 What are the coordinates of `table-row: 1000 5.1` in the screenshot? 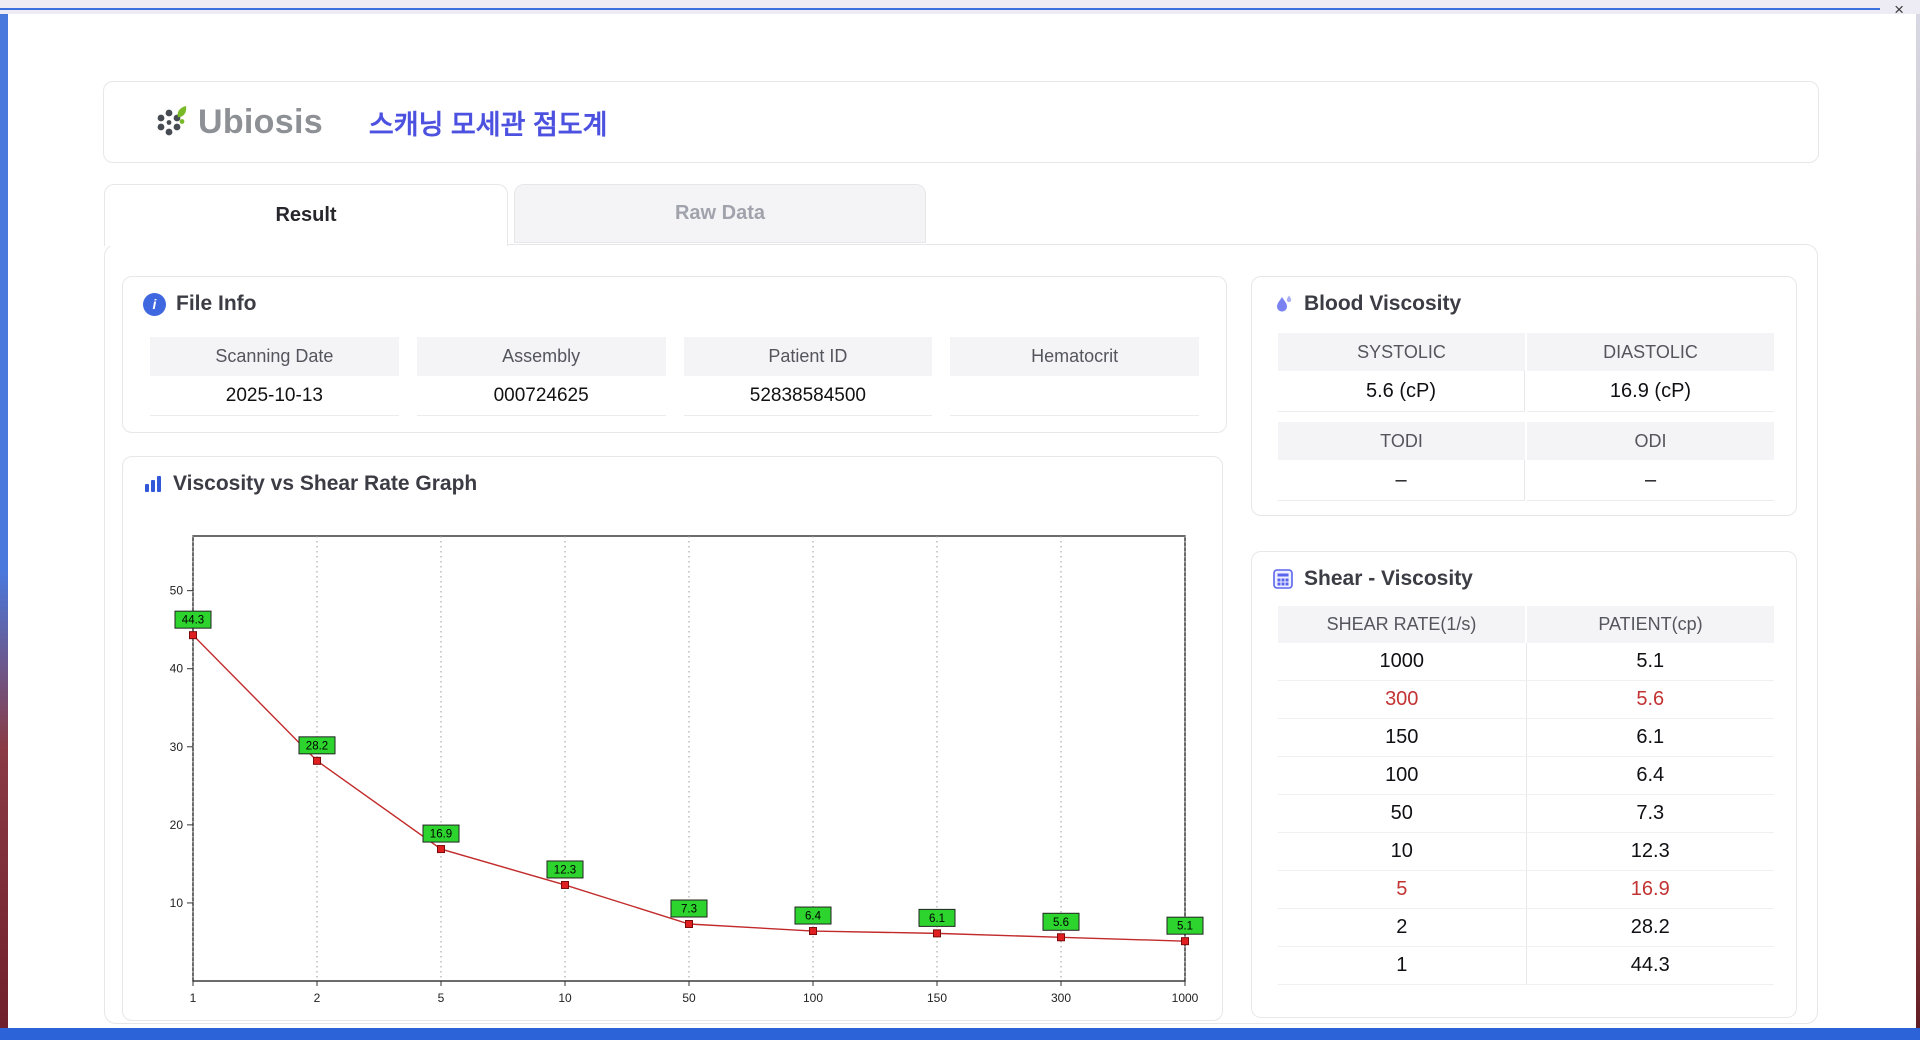 It's located at (1526, 662).